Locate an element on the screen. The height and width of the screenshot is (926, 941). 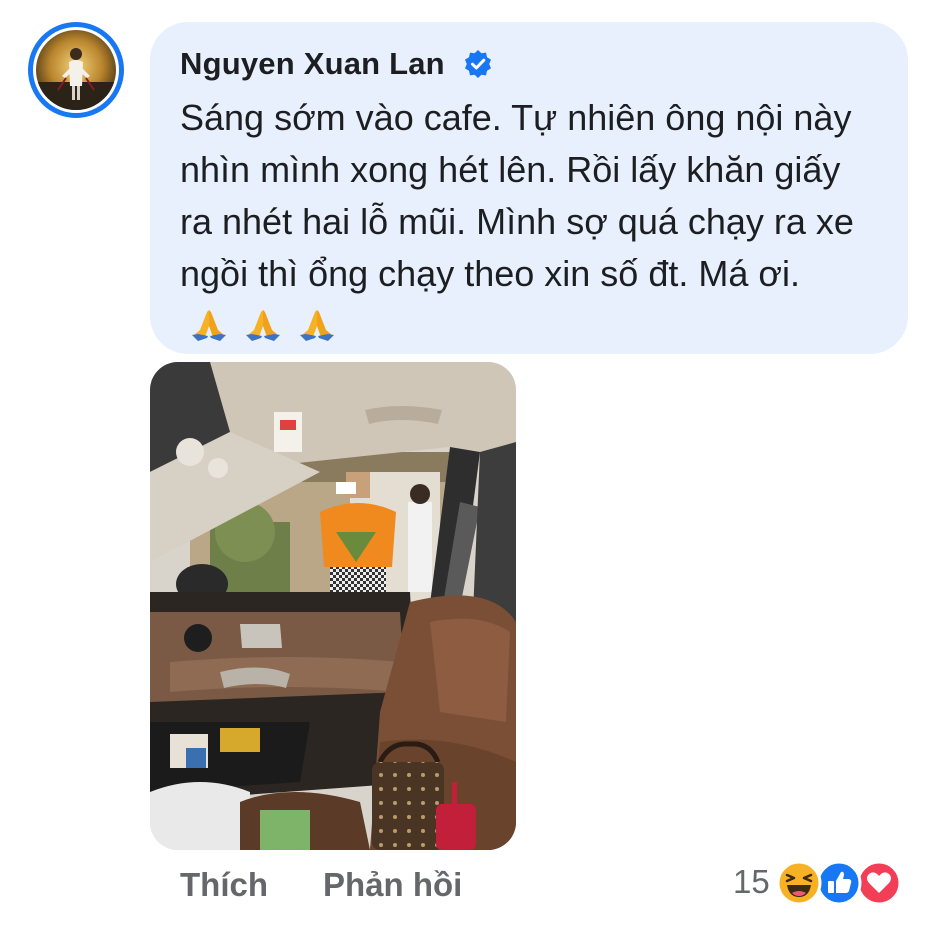
reaction-summary: 15 is located at coordinates (818, 882).